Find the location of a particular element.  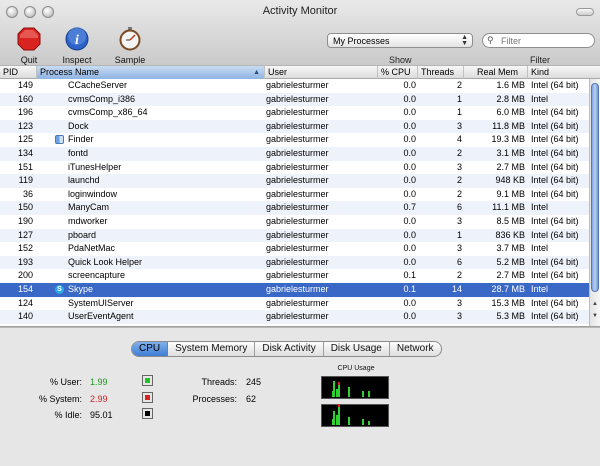

process-name-cell: ManyCam is located at coordinates (89, 207).